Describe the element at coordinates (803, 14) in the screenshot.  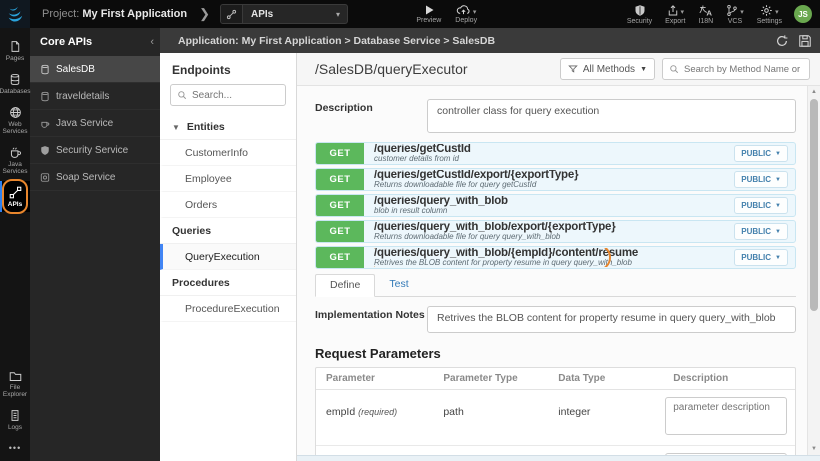
I see `user-avatar: JS` at that location.